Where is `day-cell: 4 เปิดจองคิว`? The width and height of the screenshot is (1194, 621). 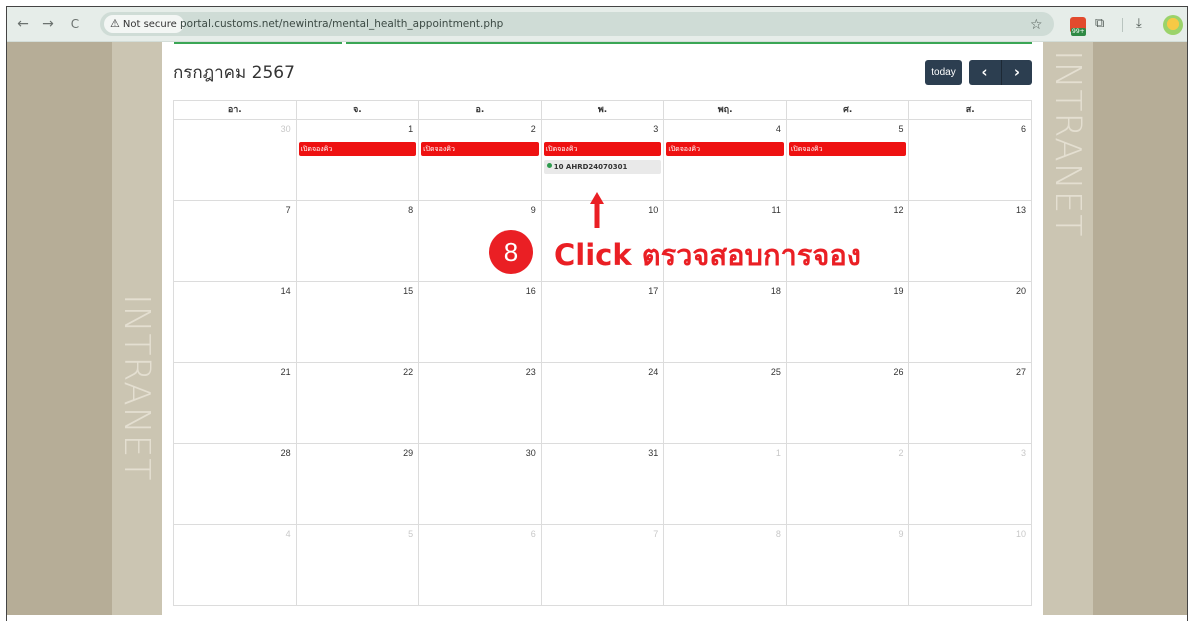 day-cell: 4 เปิดจองคิว is located at coordinates (725, 160).